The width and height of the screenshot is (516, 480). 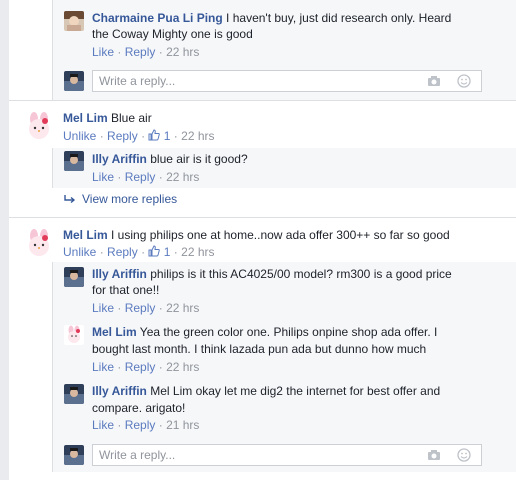 I want to click on comment-text: Illy Ariffin blue air is it good?, so click(x=170, y=159).